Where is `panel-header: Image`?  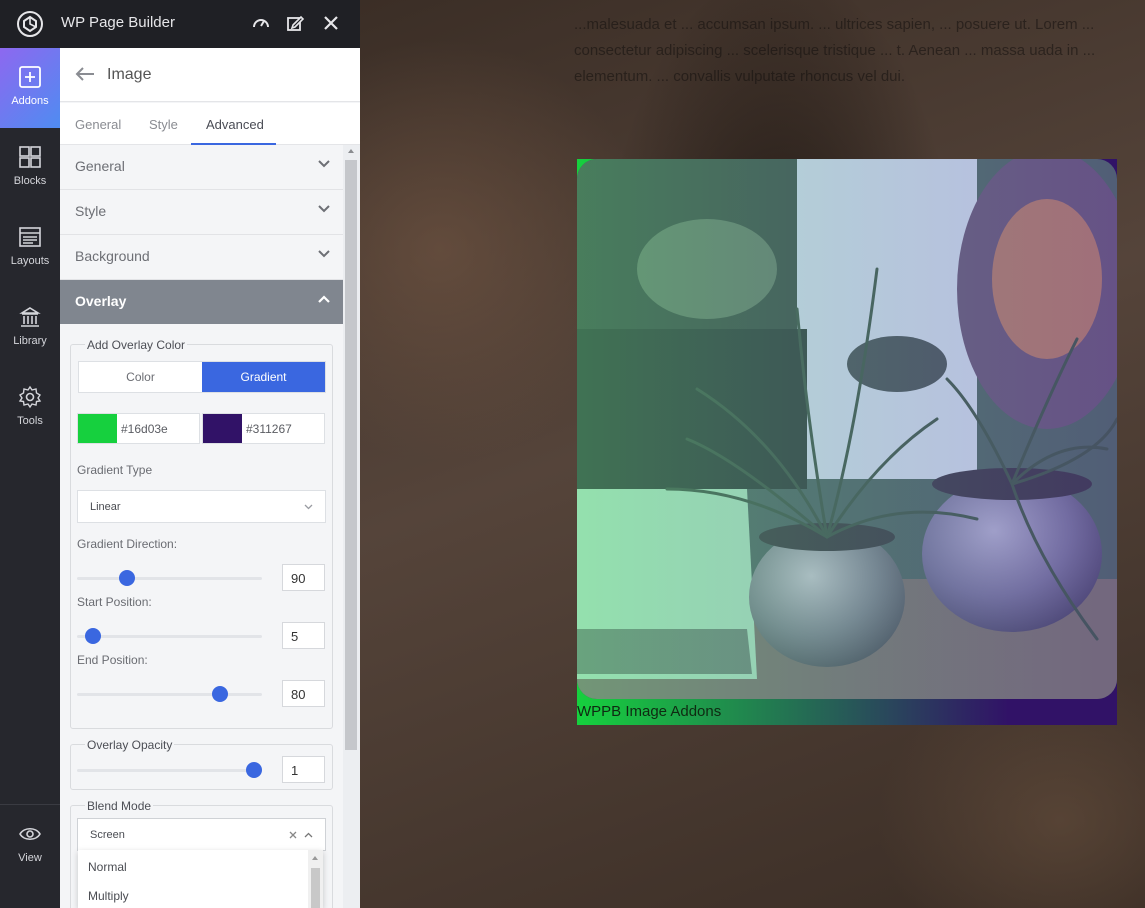 panel-header: Image is located at coordinates (210, 75).